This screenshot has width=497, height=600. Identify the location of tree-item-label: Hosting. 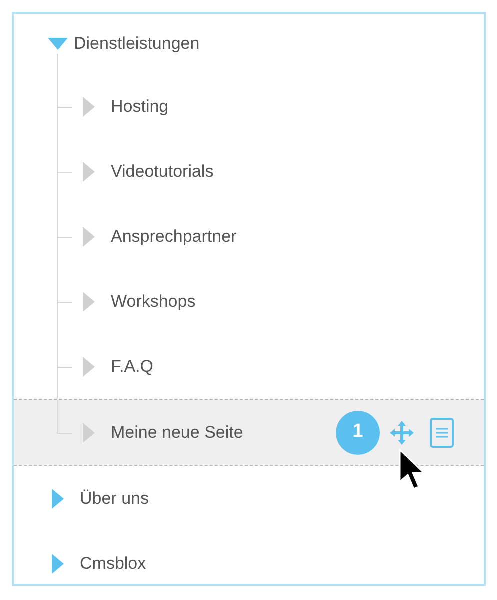
(140, 107).